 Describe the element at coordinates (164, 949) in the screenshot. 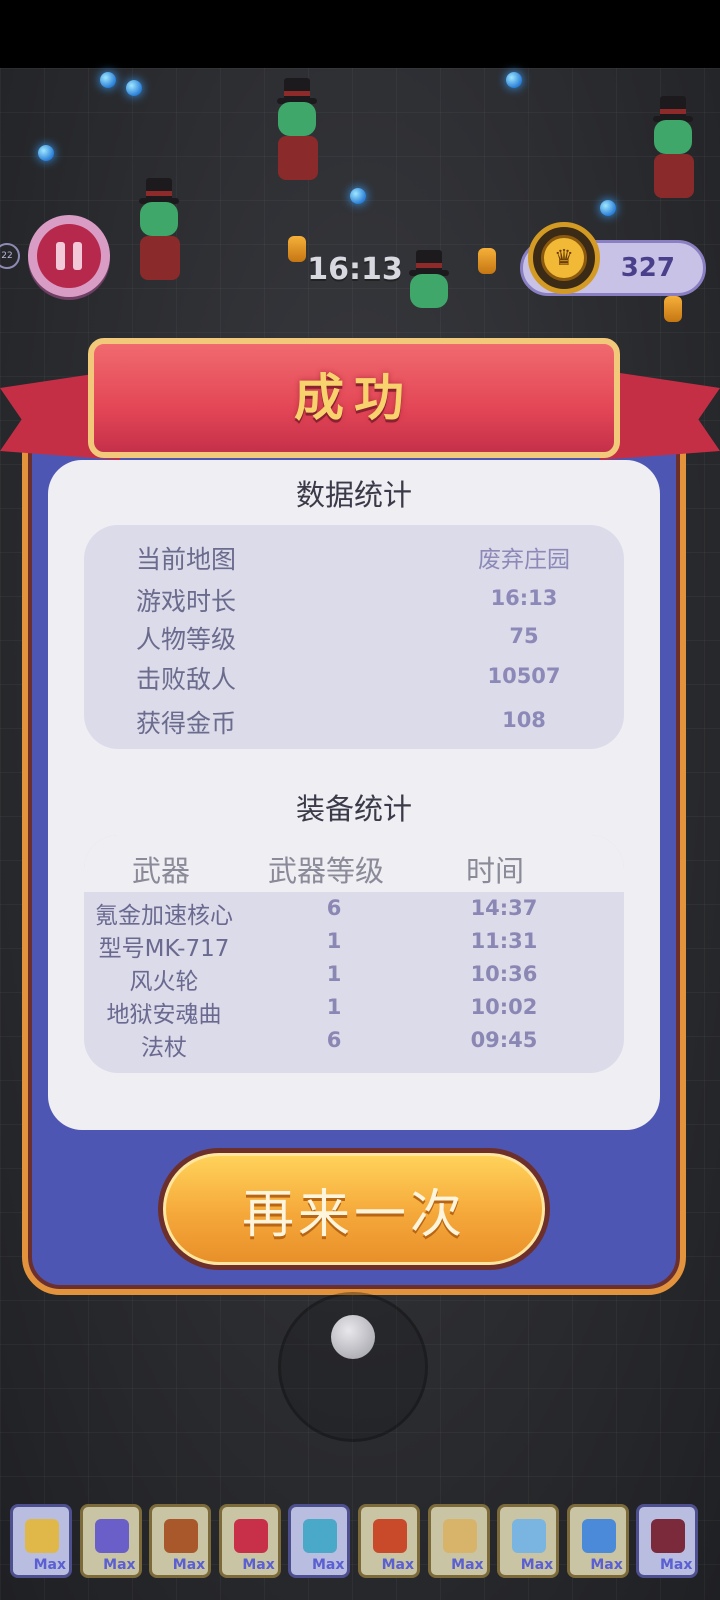

I see `equip-name: 型号MK-717` at that location.